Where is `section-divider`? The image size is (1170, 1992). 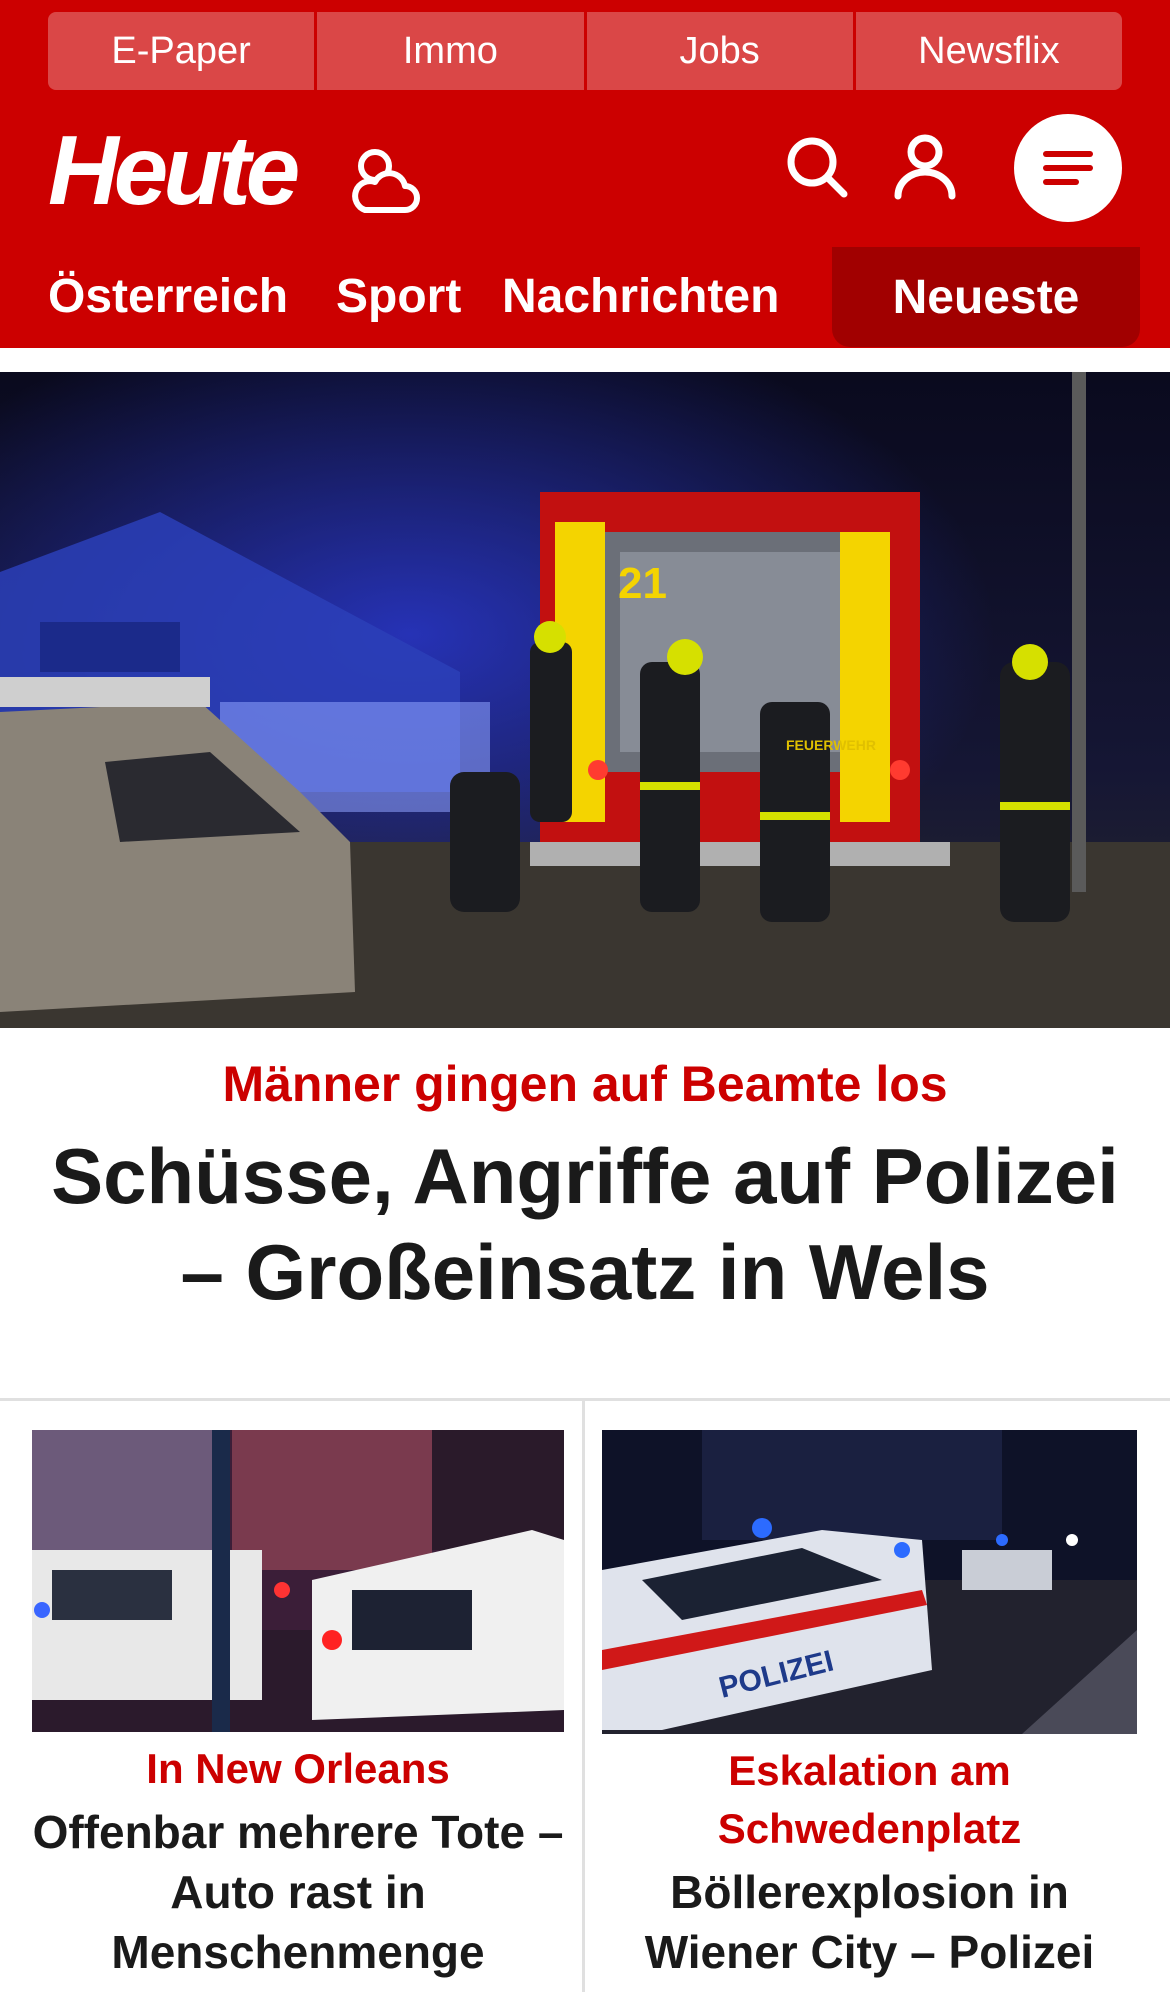
section-divider is located at coordinates (585, 1399).